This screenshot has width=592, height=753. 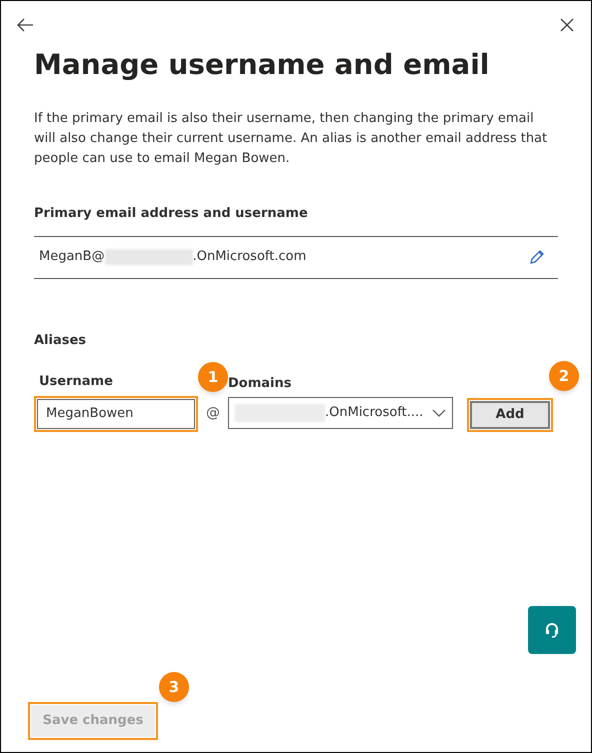 I want to click on email-text: .OnMicrosoft.com, so click(x=249, y=257).